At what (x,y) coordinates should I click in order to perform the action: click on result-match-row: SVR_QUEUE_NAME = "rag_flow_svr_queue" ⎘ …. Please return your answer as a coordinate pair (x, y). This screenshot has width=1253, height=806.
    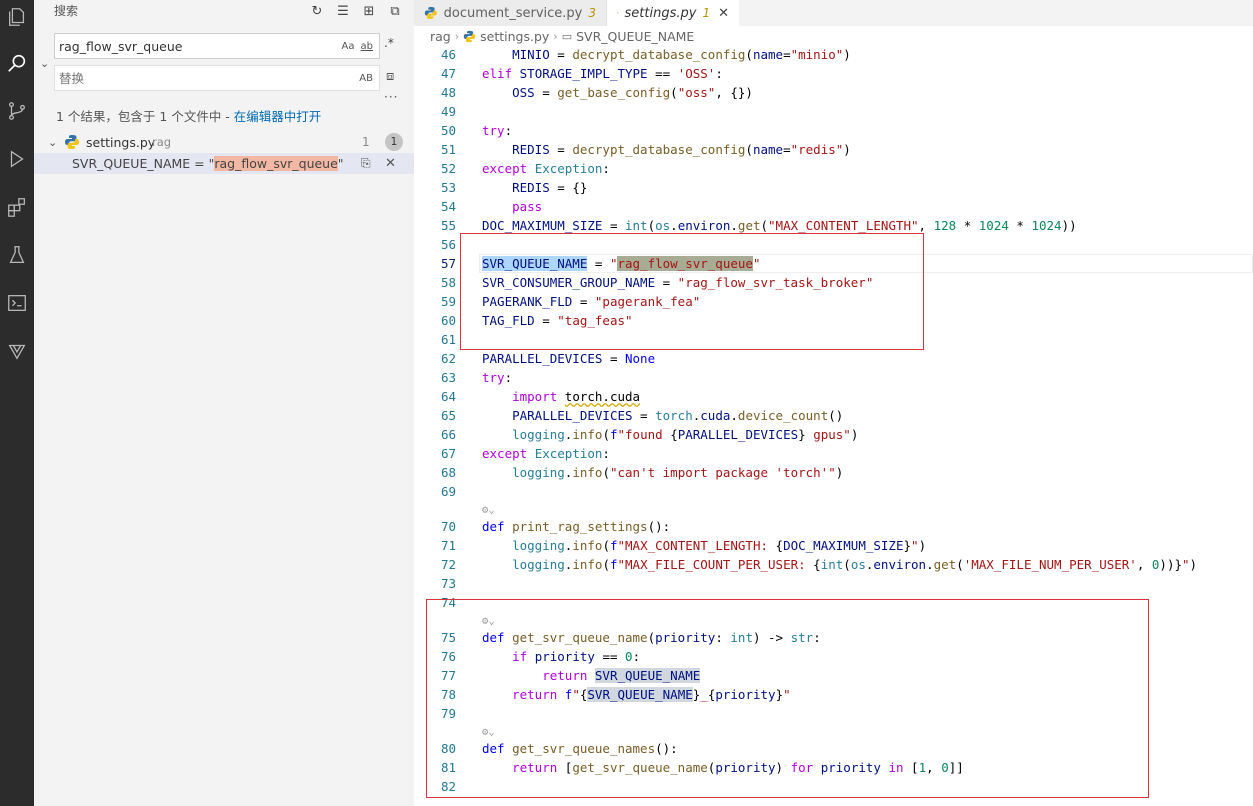
    Looking at the image, I should click on (224, 163).